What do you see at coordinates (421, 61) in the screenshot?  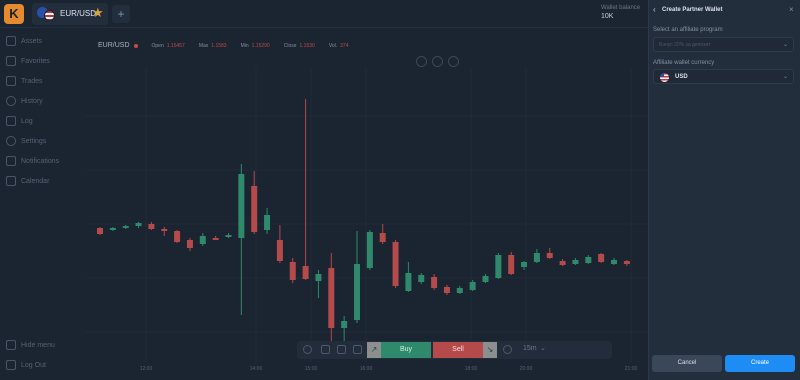 I see `zoom-out-icon` at bounding box center [421, 61].